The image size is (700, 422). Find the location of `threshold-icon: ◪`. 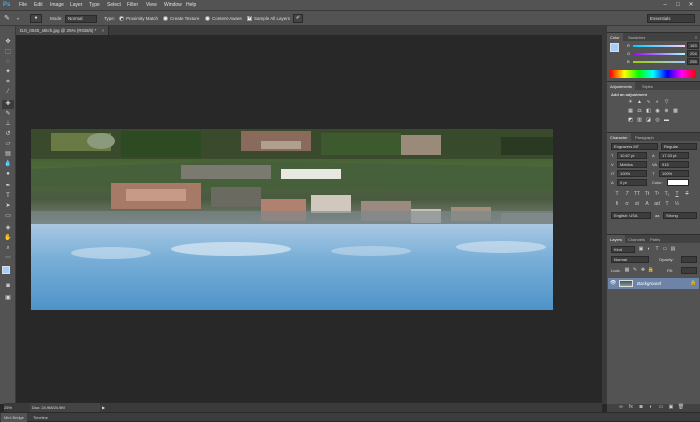

threshold-icon: ◪ is located at coordinates (648, 120).